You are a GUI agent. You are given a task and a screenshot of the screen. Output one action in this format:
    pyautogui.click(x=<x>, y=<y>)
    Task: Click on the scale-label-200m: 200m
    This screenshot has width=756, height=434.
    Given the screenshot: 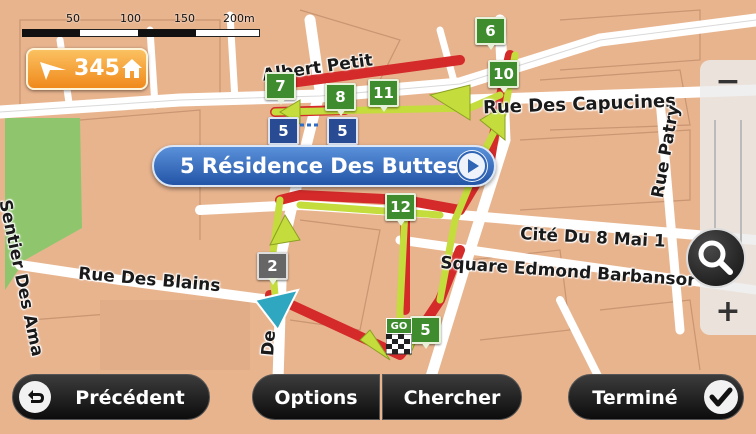 What is the action you would take?
    pyautogui.click(x=239, y=18)
    